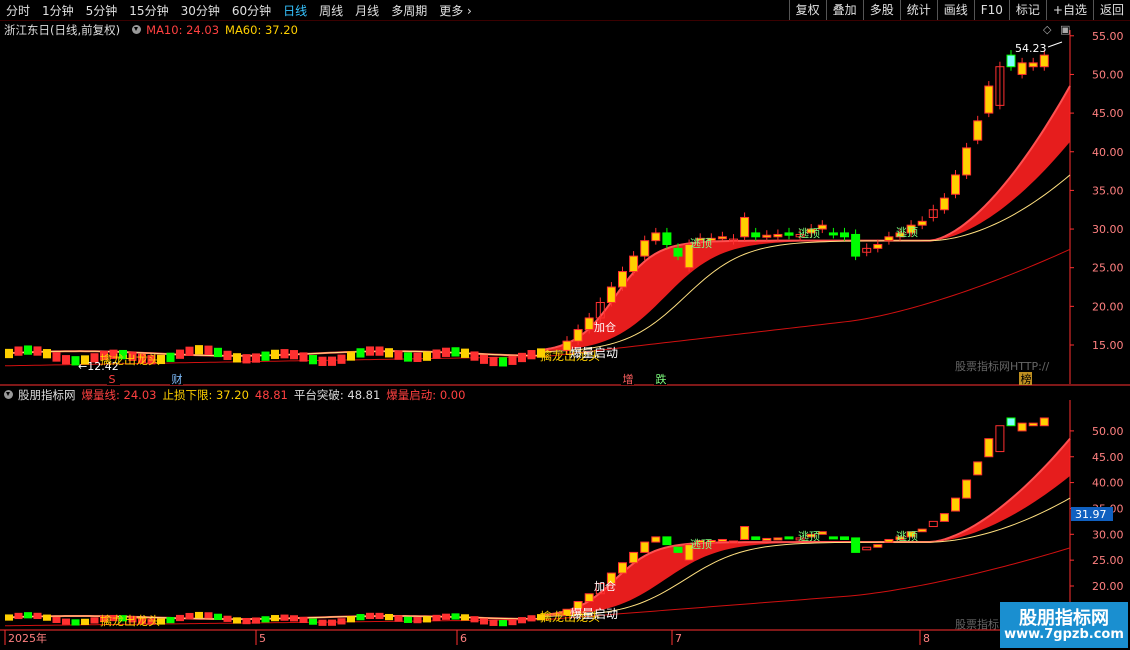 This screenshot has width=1130, height=650. What do you see at coordinates (1108, 483) in the screenshot?
I see `sub-tick-label: 40.00` at bounding box center [1108, 483].